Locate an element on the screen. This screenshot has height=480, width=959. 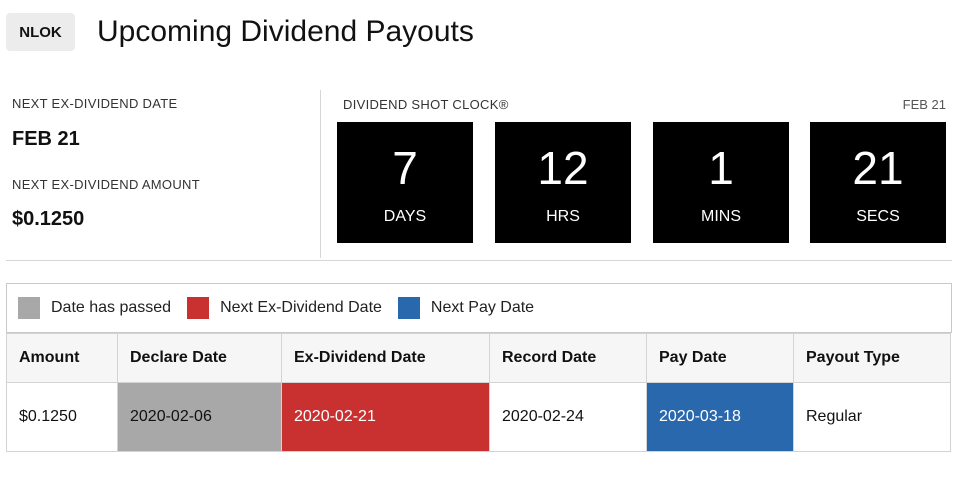
next-ex-date-label: NEXT EX-DIVIDEND DATE is located at coordinates (95, 103).